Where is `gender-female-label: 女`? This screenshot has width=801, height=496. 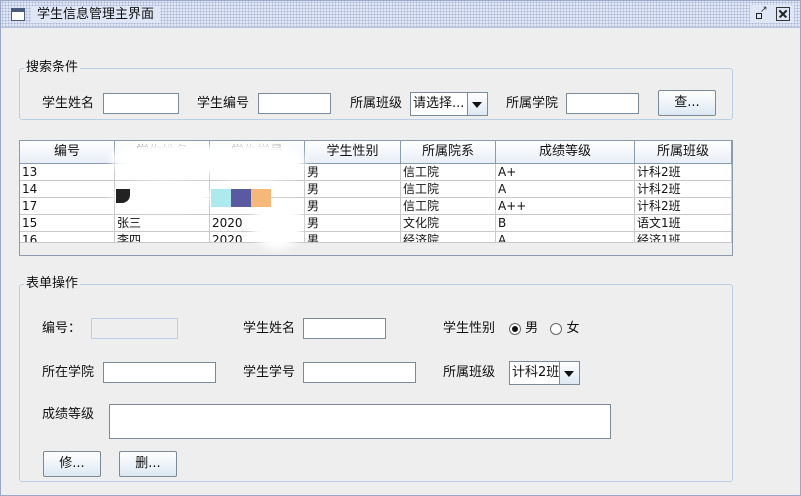 gender-female-label: 女 is located at coordinates (572, 328).